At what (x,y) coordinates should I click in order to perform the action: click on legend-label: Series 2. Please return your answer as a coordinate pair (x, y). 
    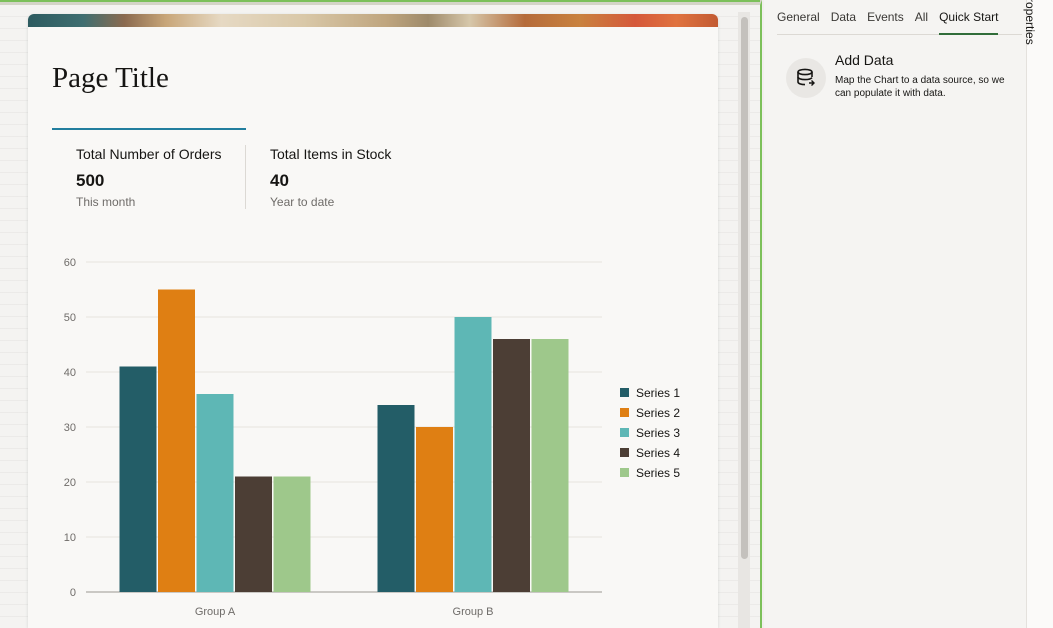
    Looking at the image, I should click on (658, 413).